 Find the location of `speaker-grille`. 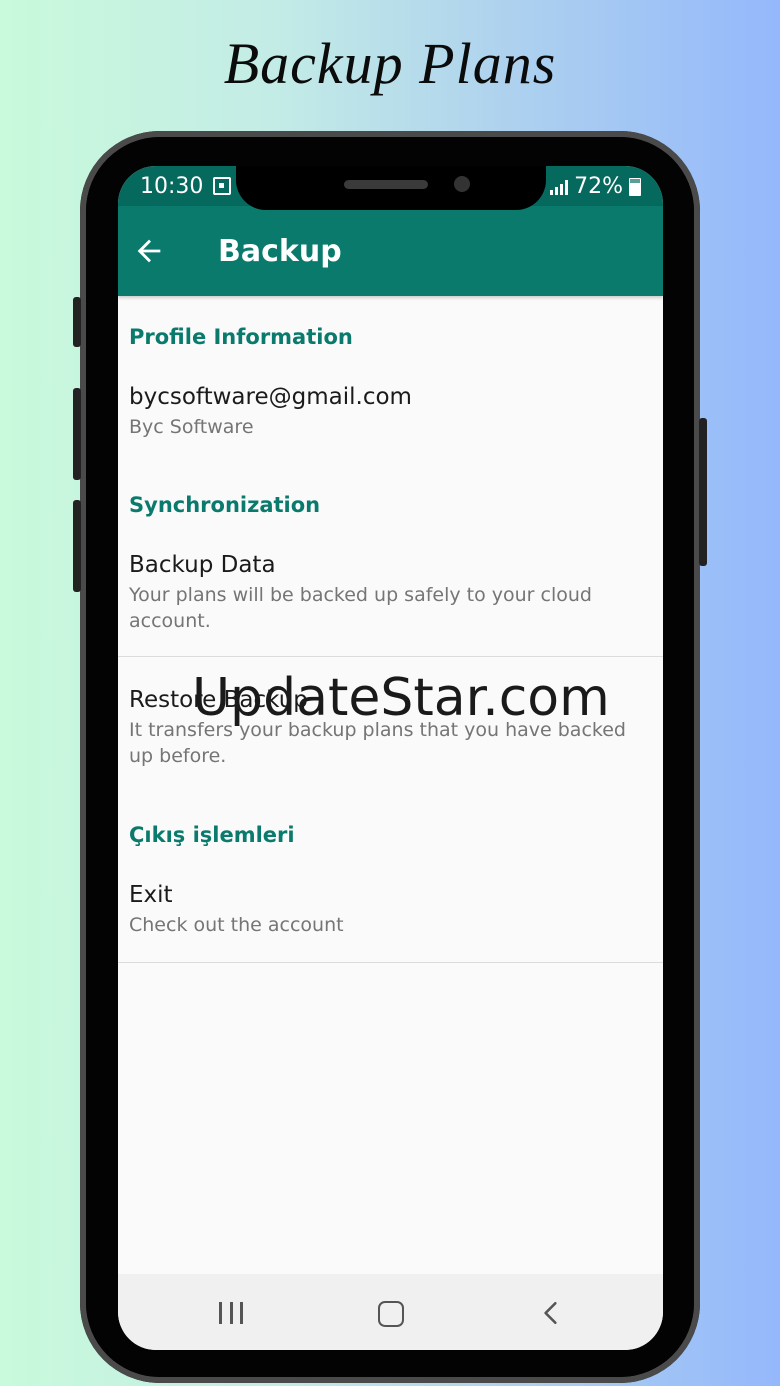

speaker-grille is located at coordinates (386, 184).